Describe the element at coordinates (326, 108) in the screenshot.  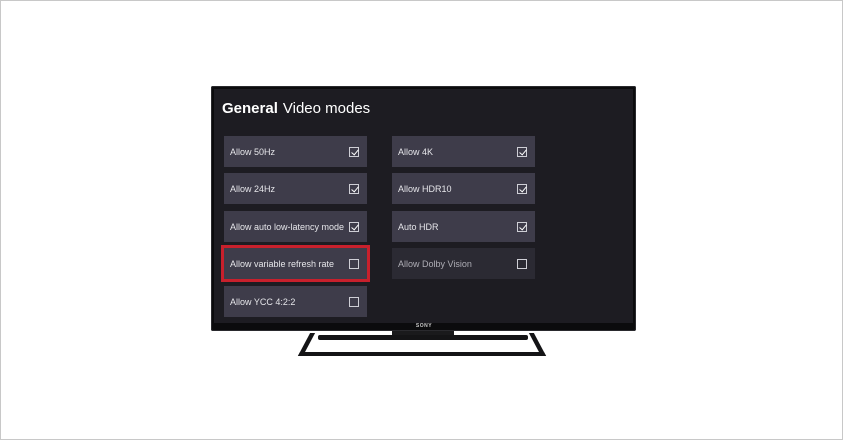
I see `breadcrumb-video-modes: Video modes` at that location.